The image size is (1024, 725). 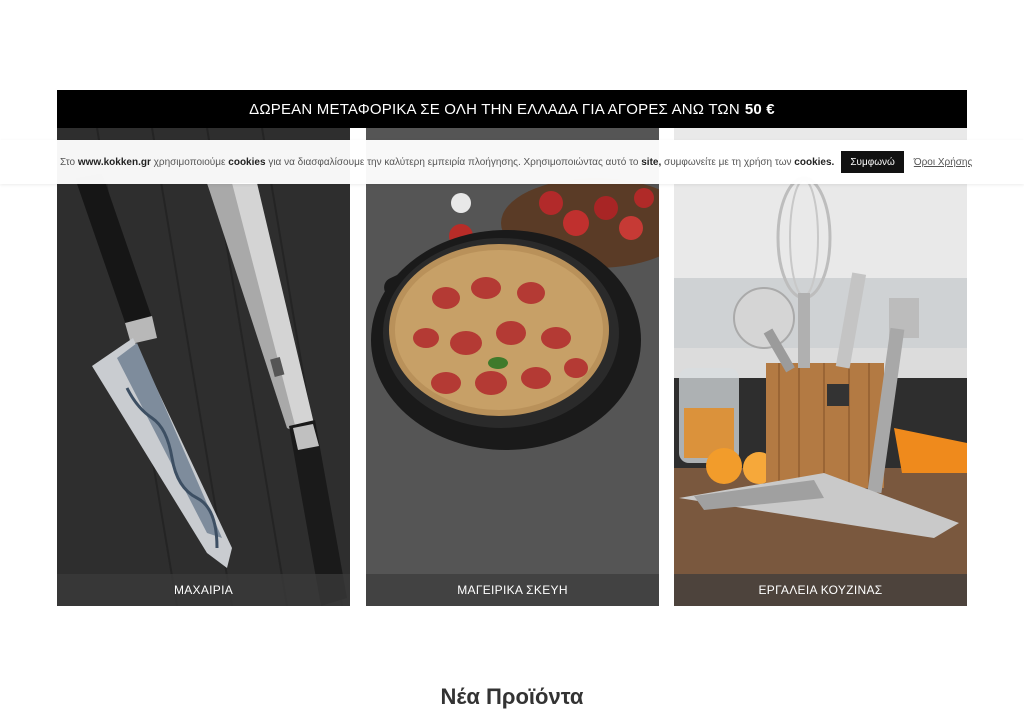 What do you see at coordinates (68, 162) in the screenshot?
I see `cookie-prefix: Στο` at bounding box center [68, 162].